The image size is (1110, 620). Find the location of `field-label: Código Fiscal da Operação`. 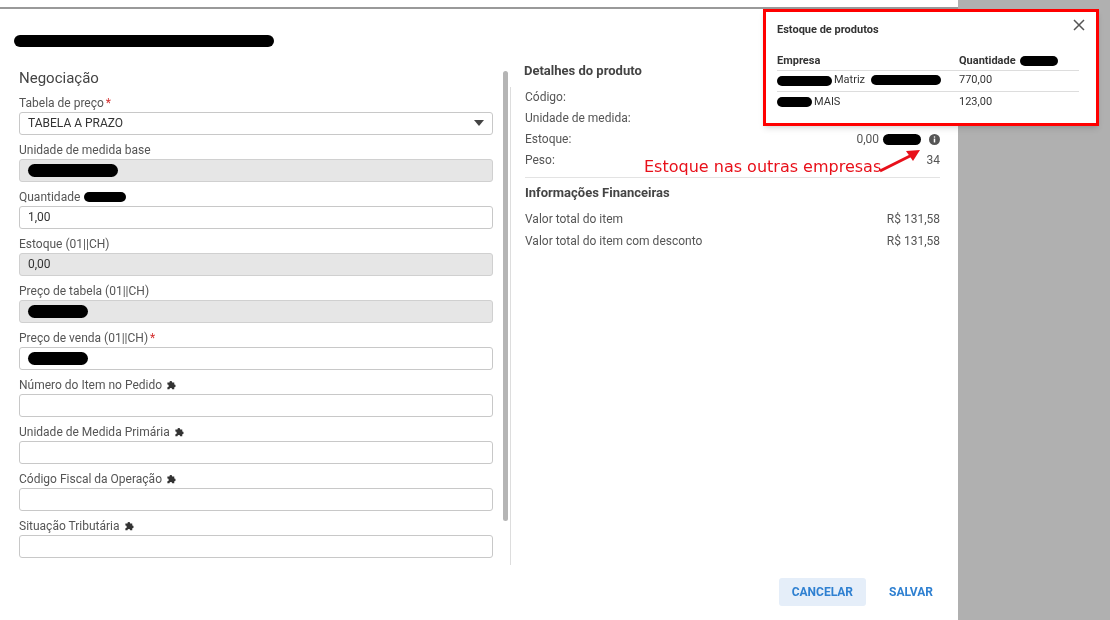

field-label: Código Fiscal da Operação is located at coordinates (90, 479).